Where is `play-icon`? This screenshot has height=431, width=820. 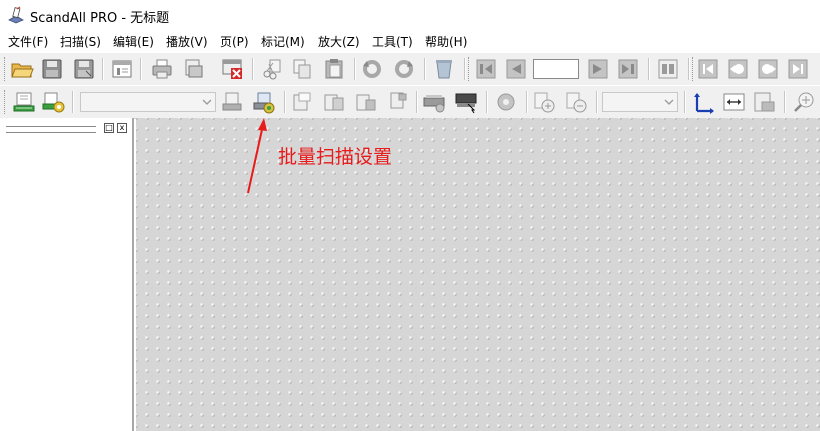 play-icon is located at coordinates (768, 69).